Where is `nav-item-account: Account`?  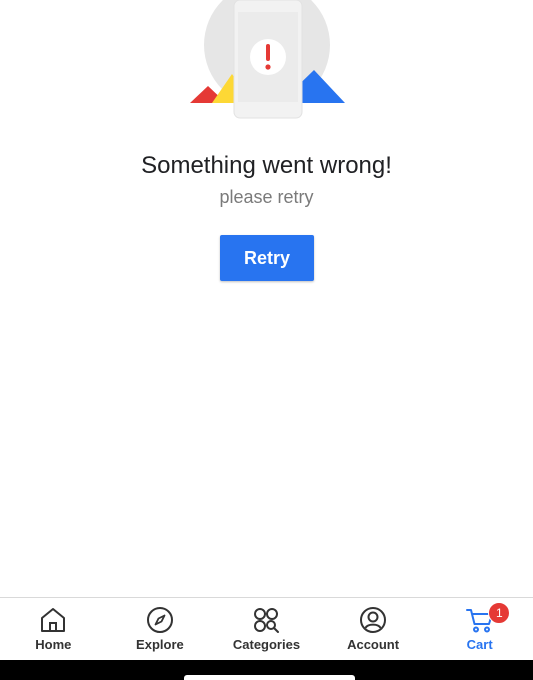
nav-item-account: Account is located at coordinates (373, 629).